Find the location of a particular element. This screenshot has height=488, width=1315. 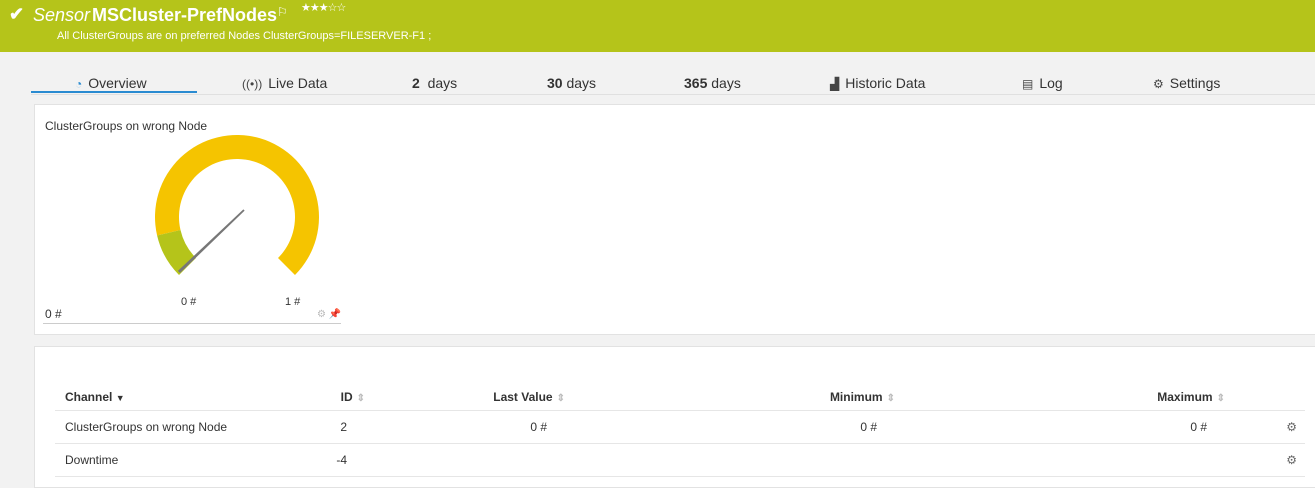

priority-stars: ★★★☆☆ is located at coordinates (323, 7).